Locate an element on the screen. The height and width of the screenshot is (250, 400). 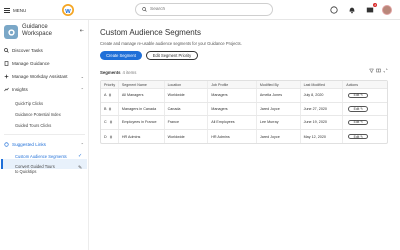
segment-count-value: 4 items is located at coordinates (129, 72).